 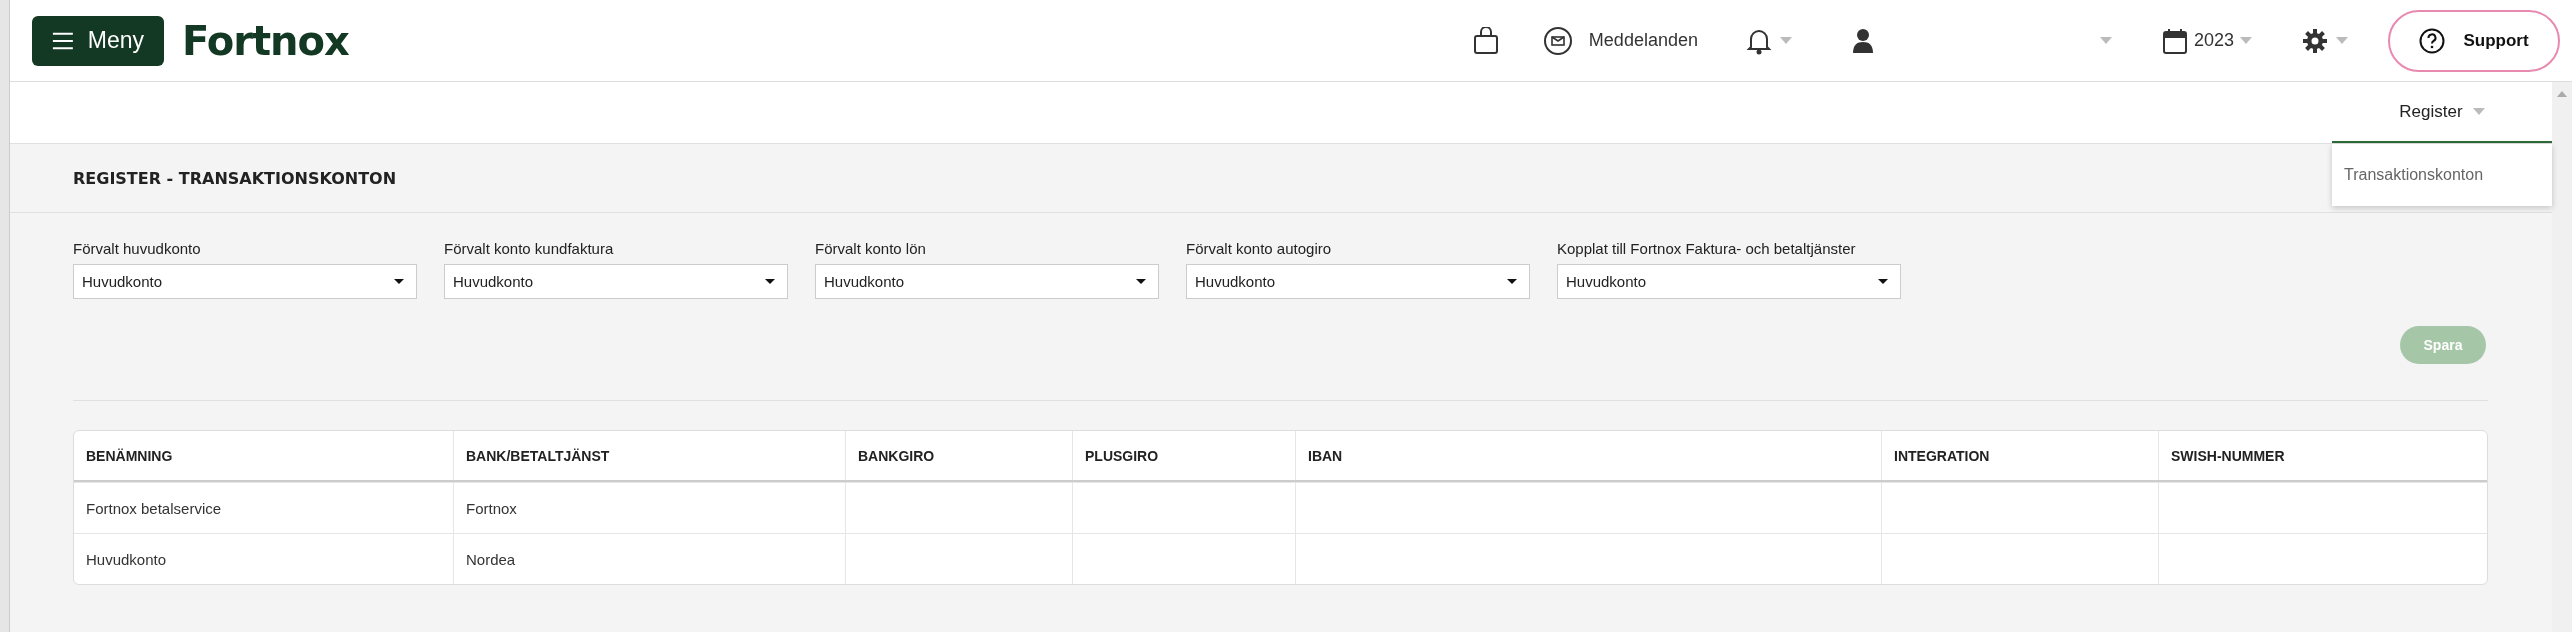 I want to click on logo: Fortnox, so click(x=265, y=40).